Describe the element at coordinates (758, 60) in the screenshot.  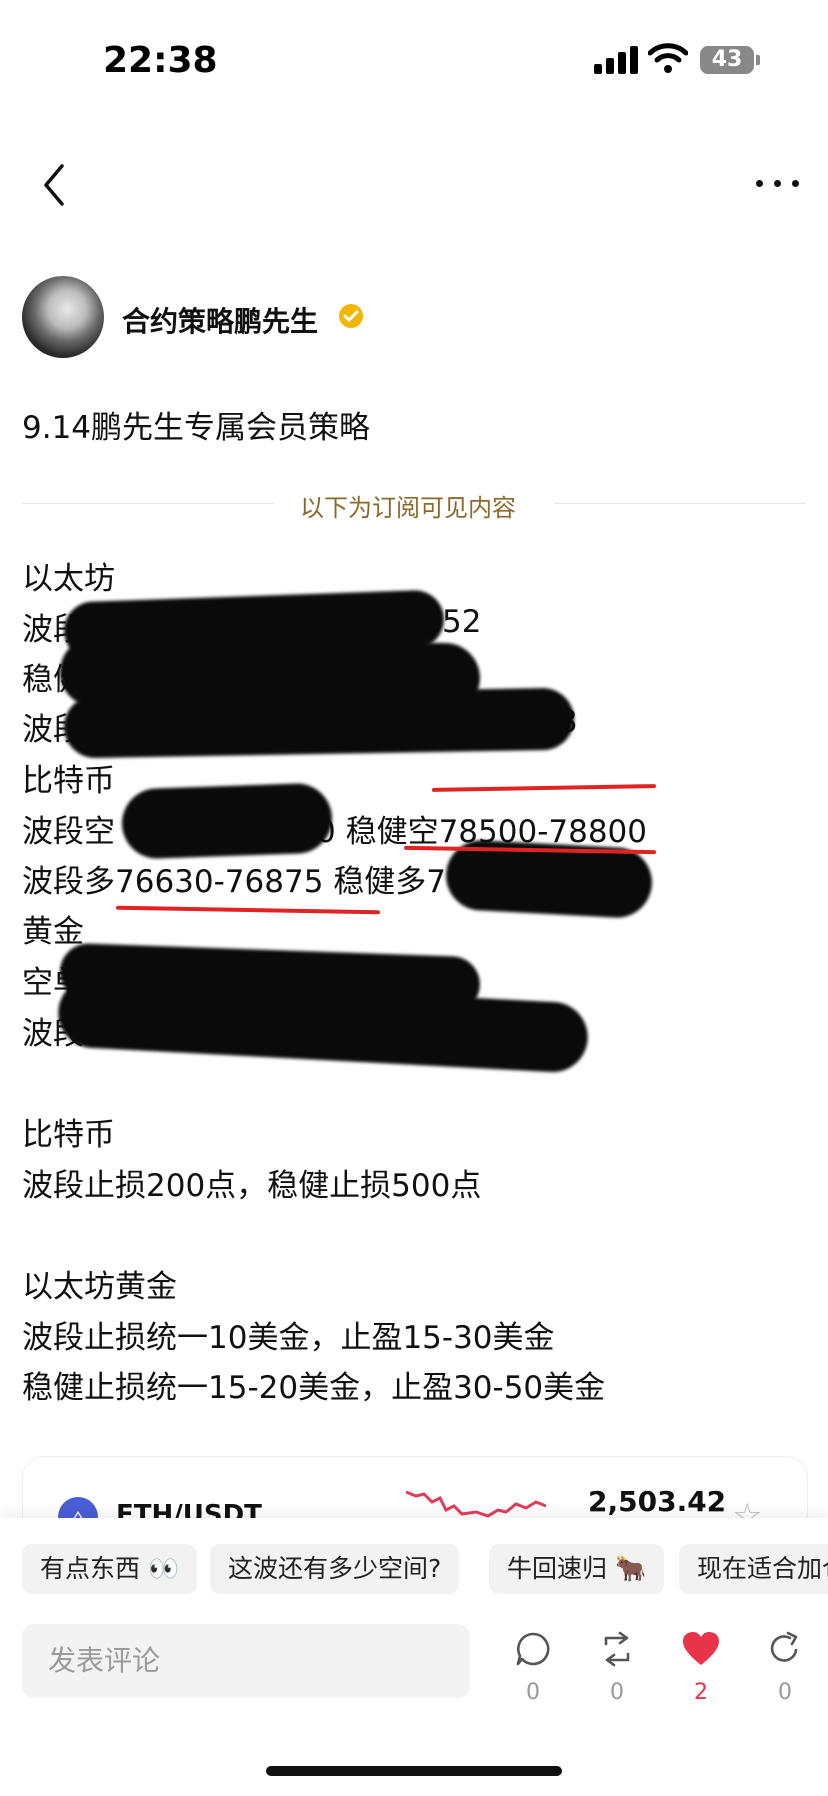
I see `battery-tip` at that location.